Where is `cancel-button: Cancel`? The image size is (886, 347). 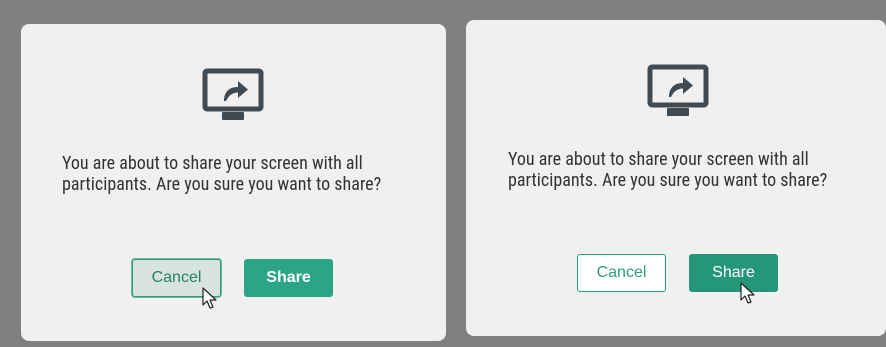 cancel-button: Cancel is located at coordinates (621, 273).